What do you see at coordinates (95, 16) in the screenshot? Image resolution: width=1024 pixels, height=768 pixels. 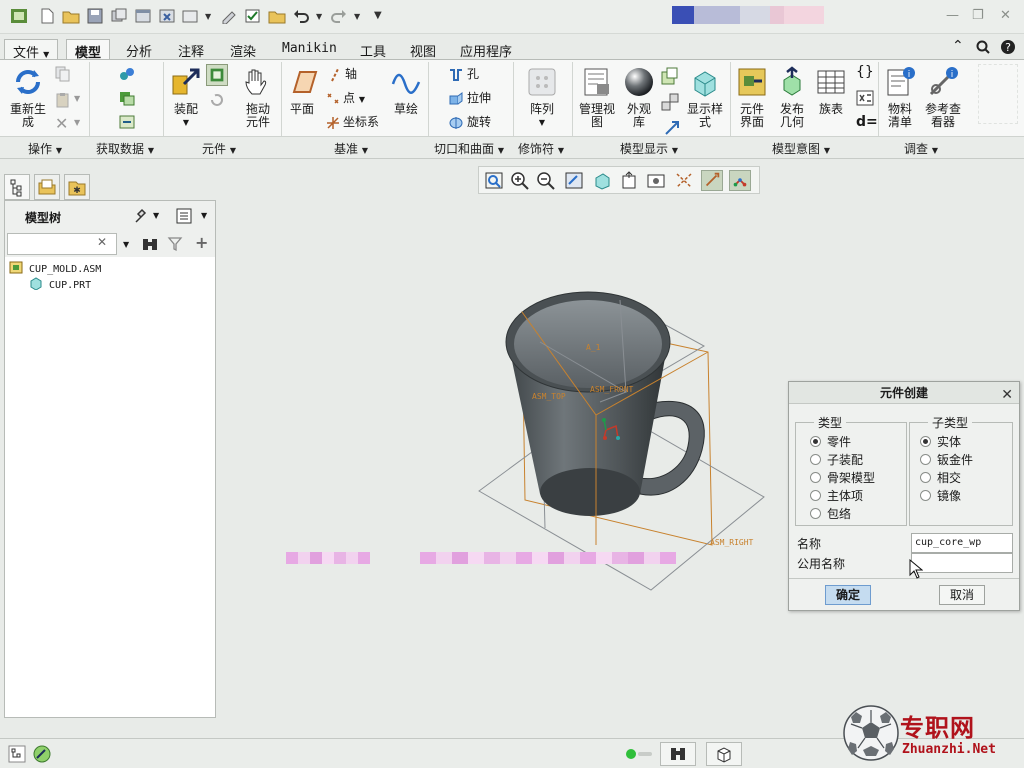 I see `save-icon` at bounding box center [95, 16].